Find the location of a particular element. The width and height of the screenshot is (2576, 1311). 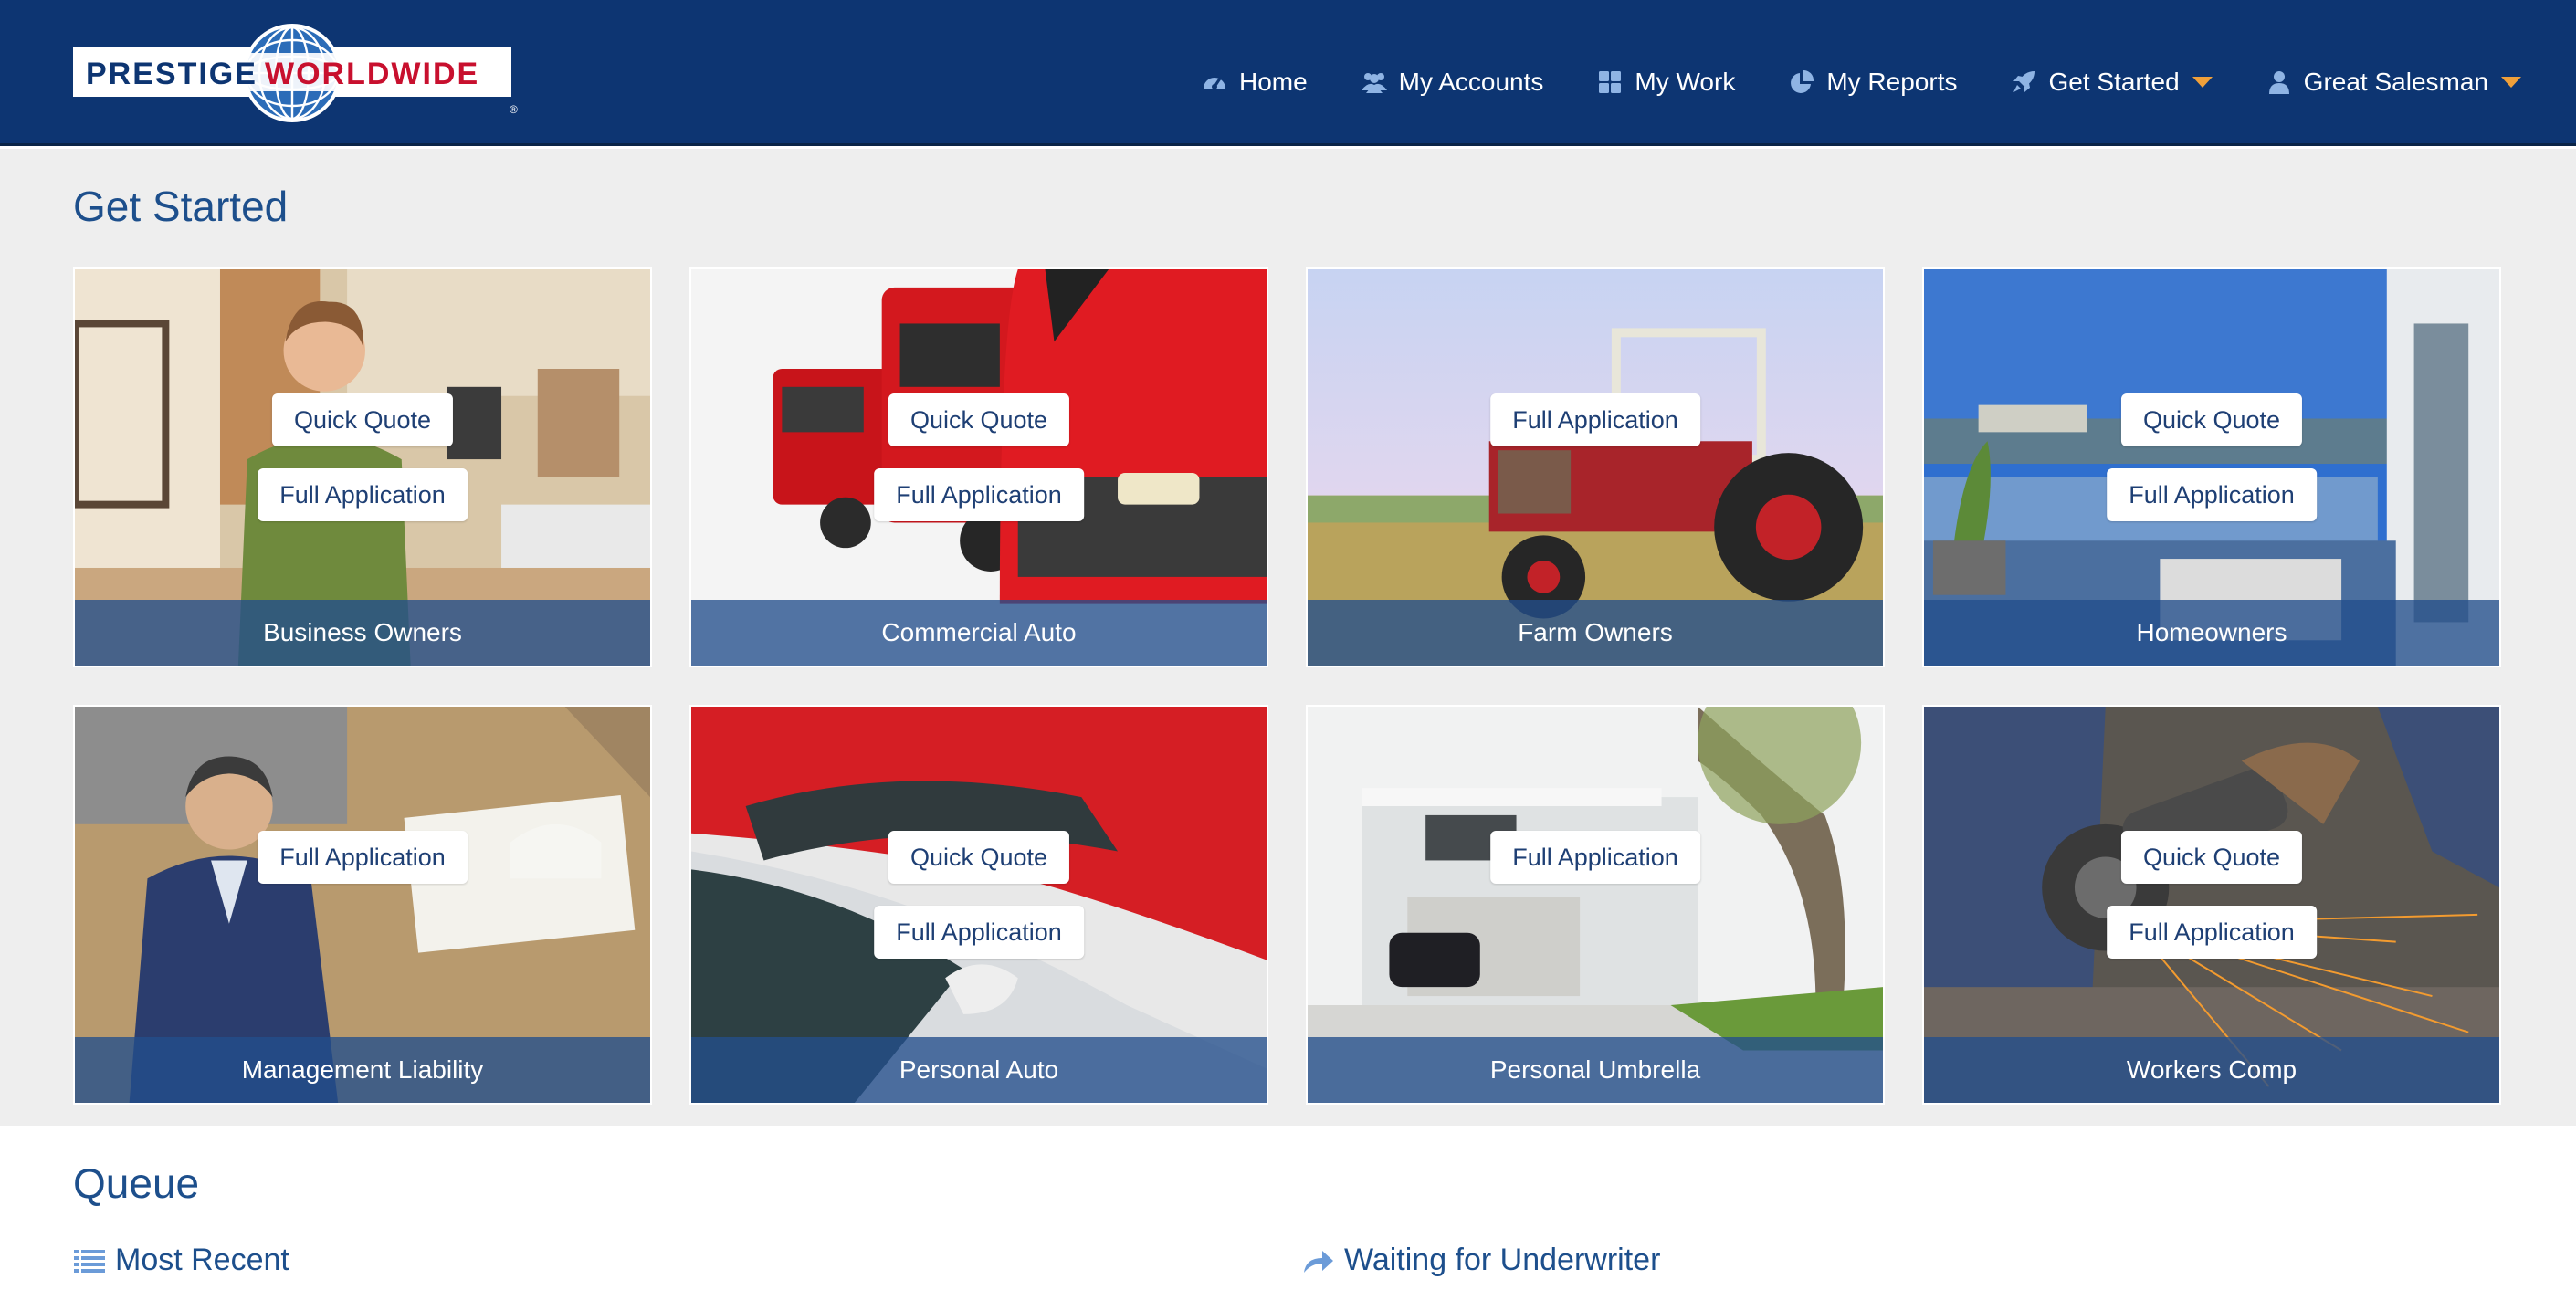

list-icon is located at coordinates (89, 1261).